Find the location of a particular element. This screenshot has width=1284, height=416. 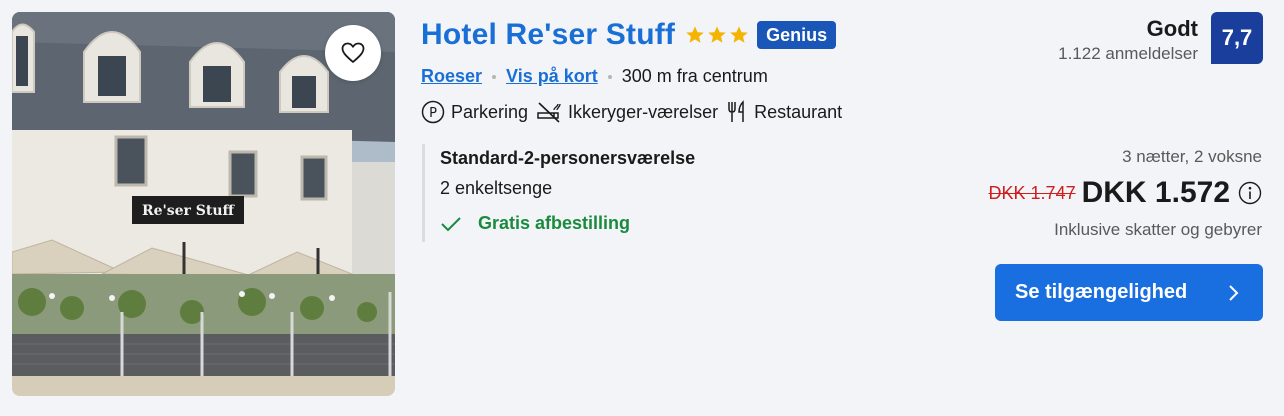

heart-icon is located at coordinates (353, 52).